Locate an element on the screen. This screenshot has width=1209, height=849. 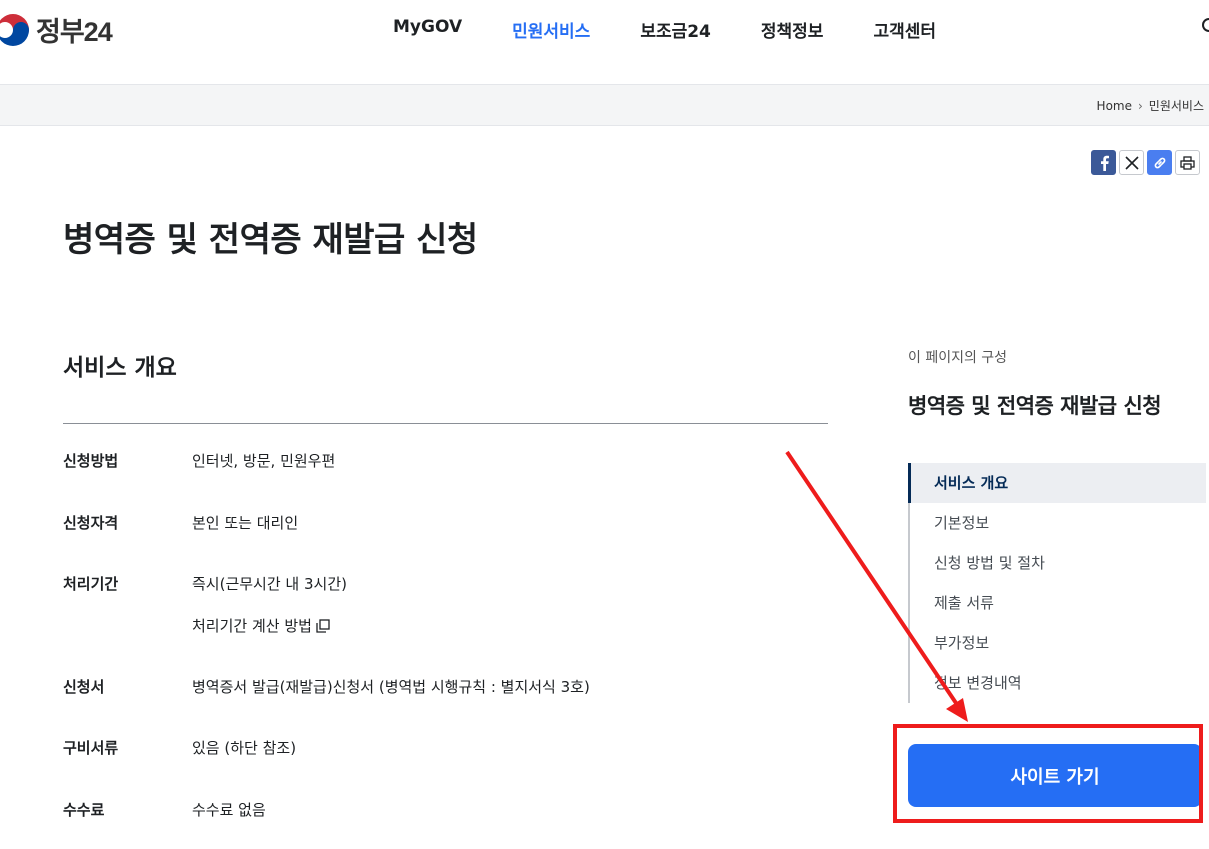
taegeuk-logo-icon is located at coordinates (14, 29).